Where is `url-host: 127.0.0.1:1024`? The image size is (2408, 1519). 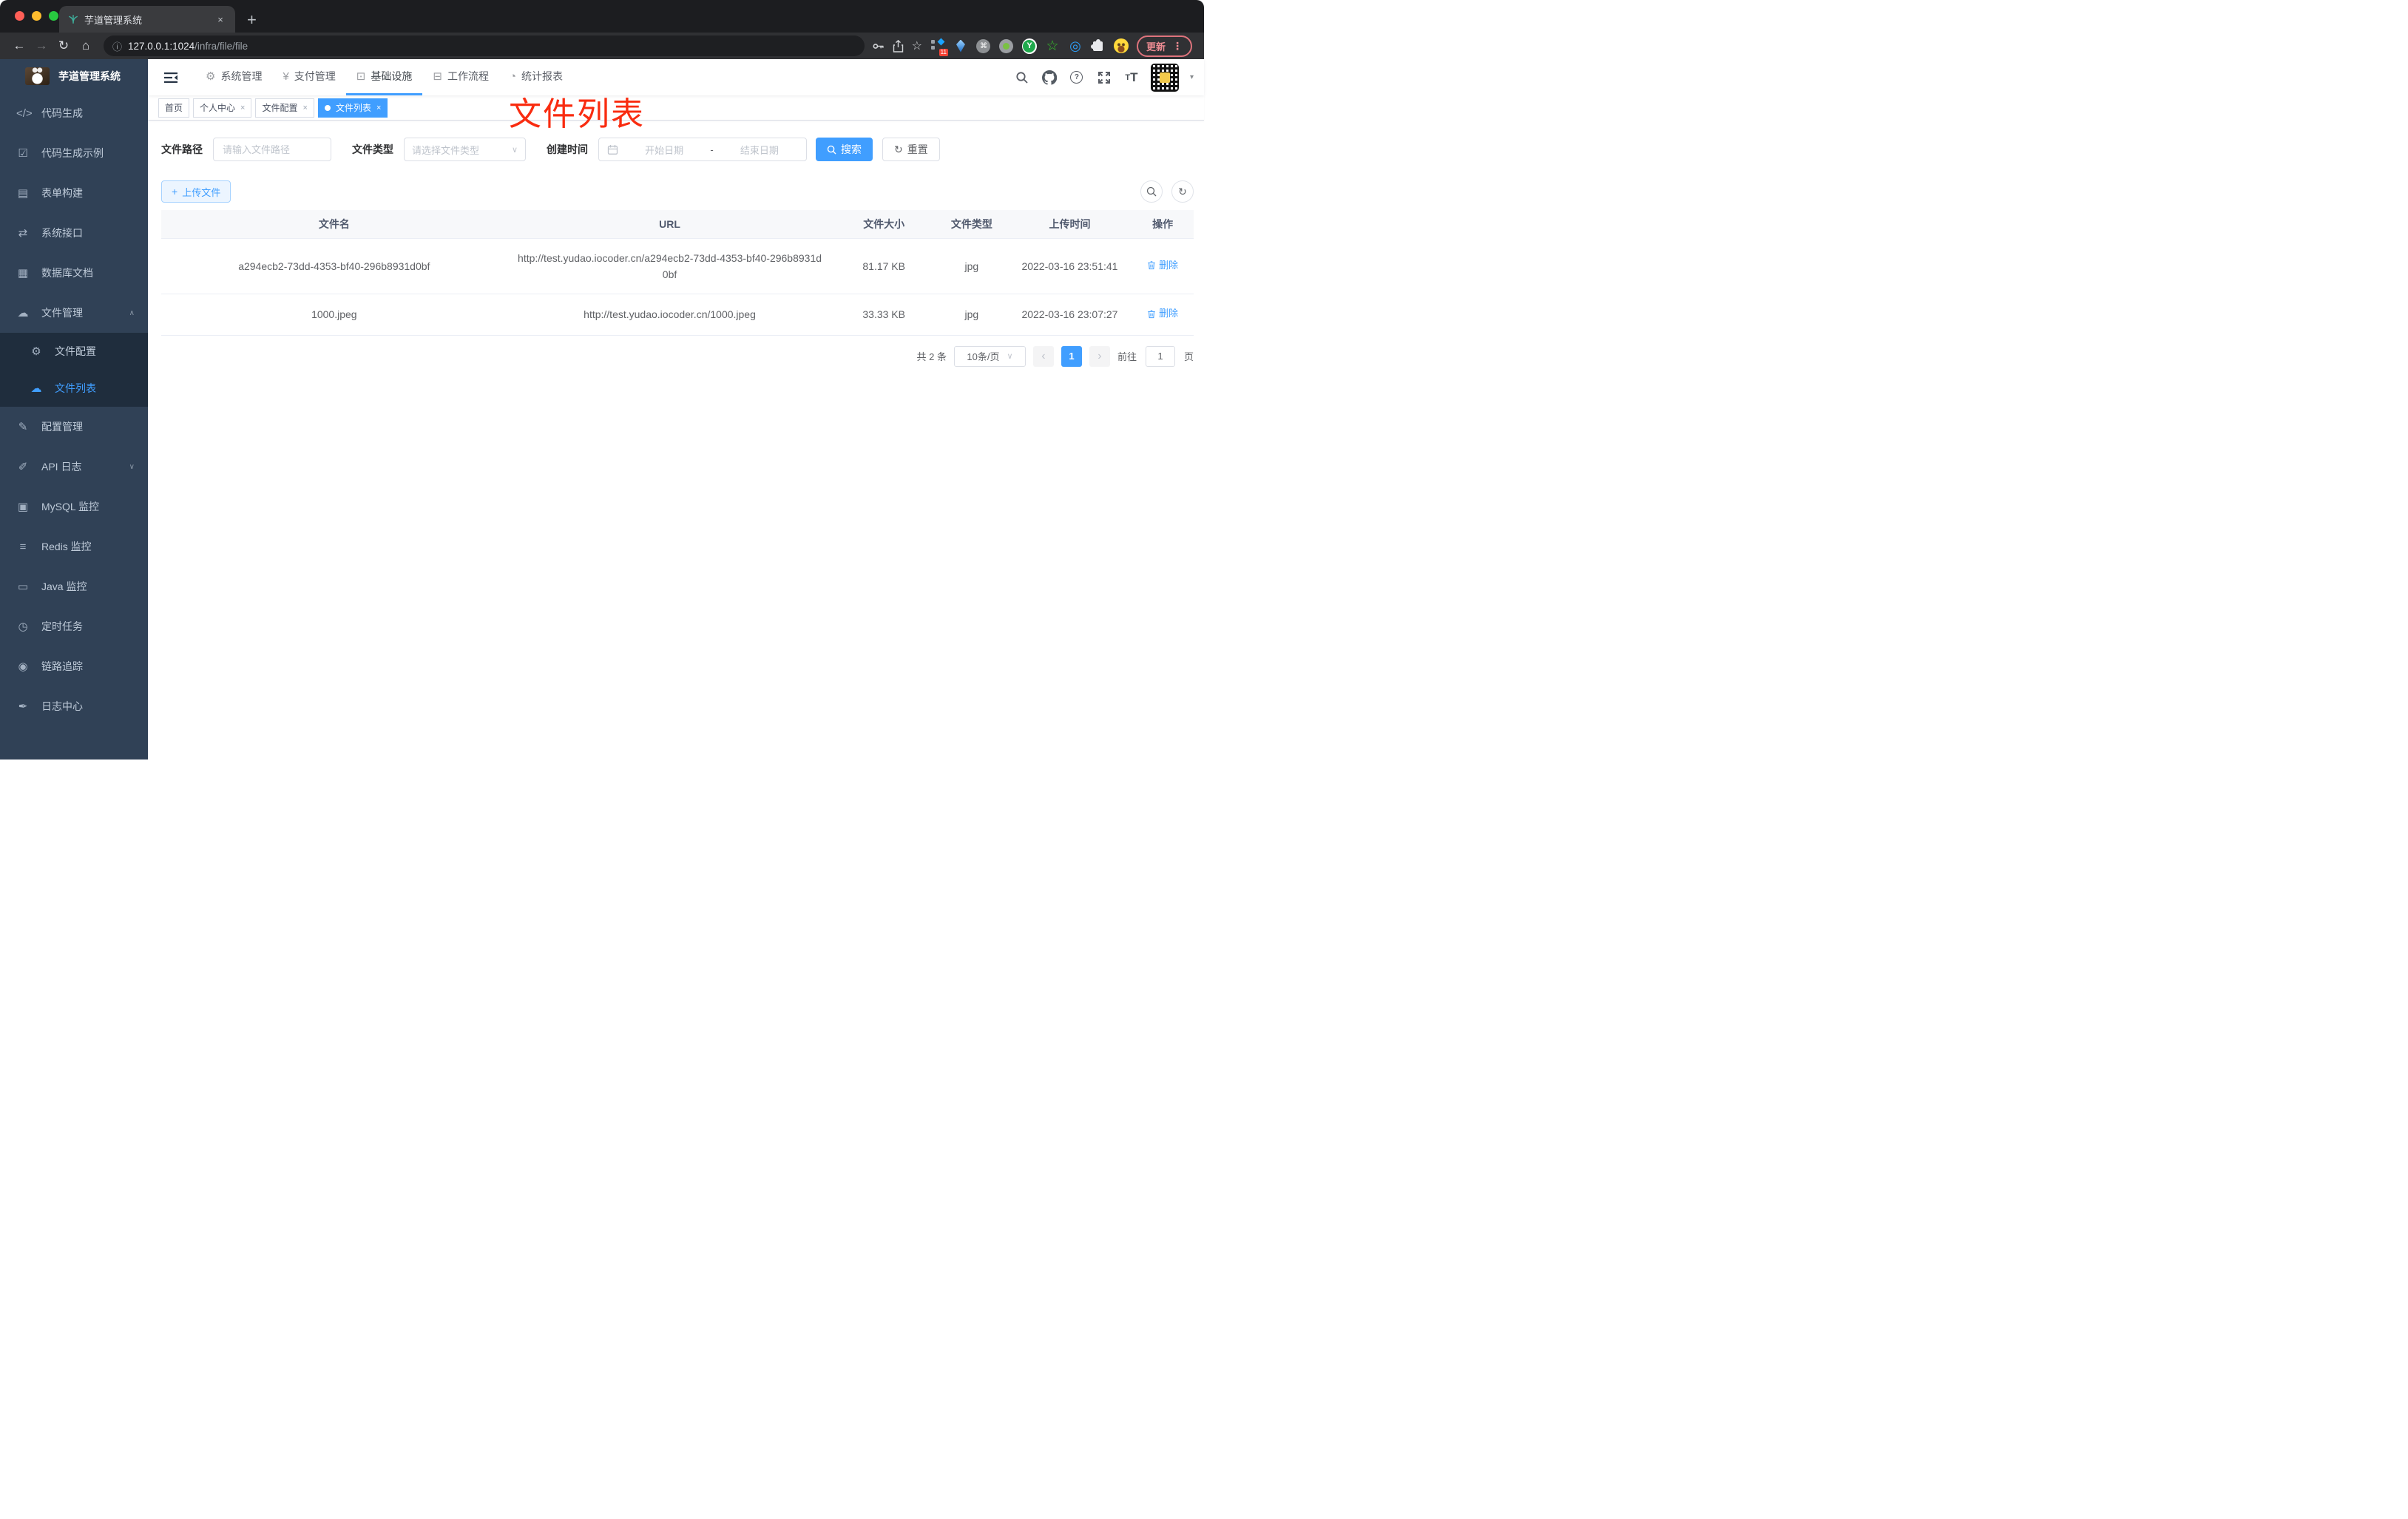
url-host: 127.0.0.1:1024 is located at coordinates (161, 46).